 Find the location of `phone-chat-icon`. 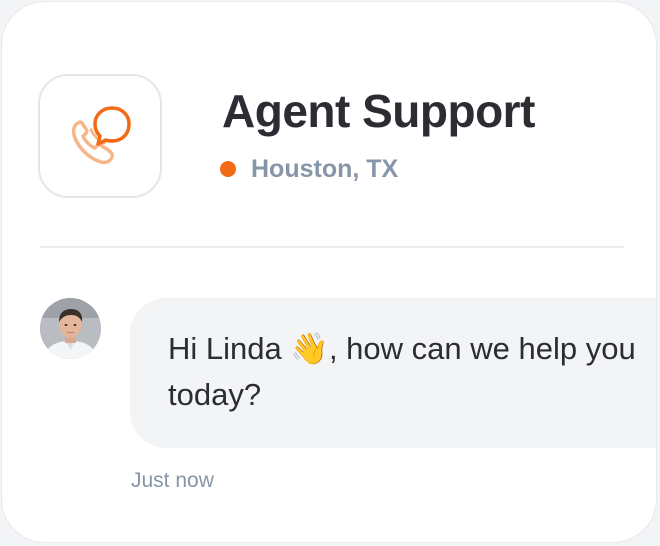

phone-chat-icon is located at coordinates (101, 135).